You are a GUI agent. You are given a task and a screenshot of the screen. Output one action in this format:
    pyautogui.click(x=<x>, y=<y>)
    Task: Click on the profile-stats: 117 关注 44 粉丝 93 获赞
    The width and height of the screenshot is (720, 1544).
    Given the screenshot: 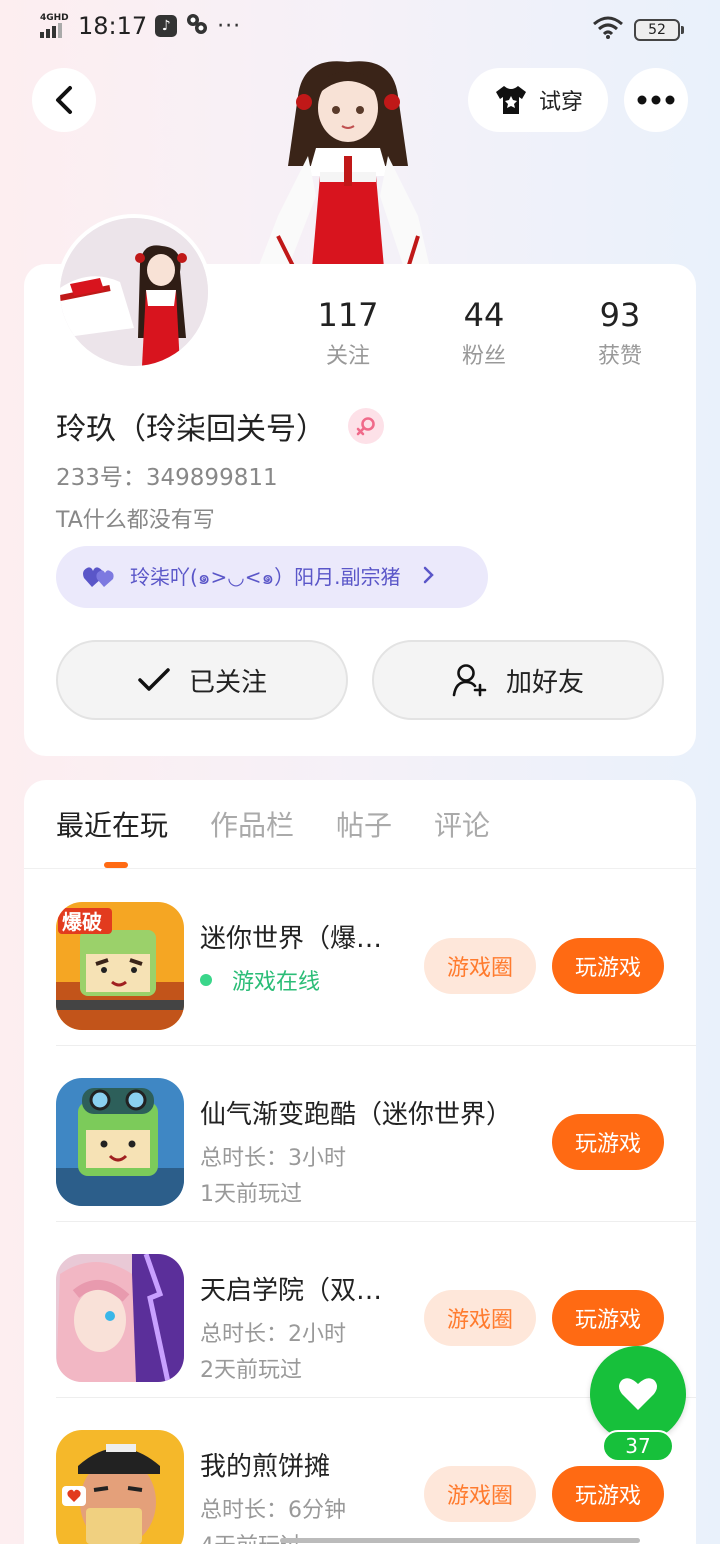 What is the action you would take?
    pyautogui.click(x=484, y=333)
    